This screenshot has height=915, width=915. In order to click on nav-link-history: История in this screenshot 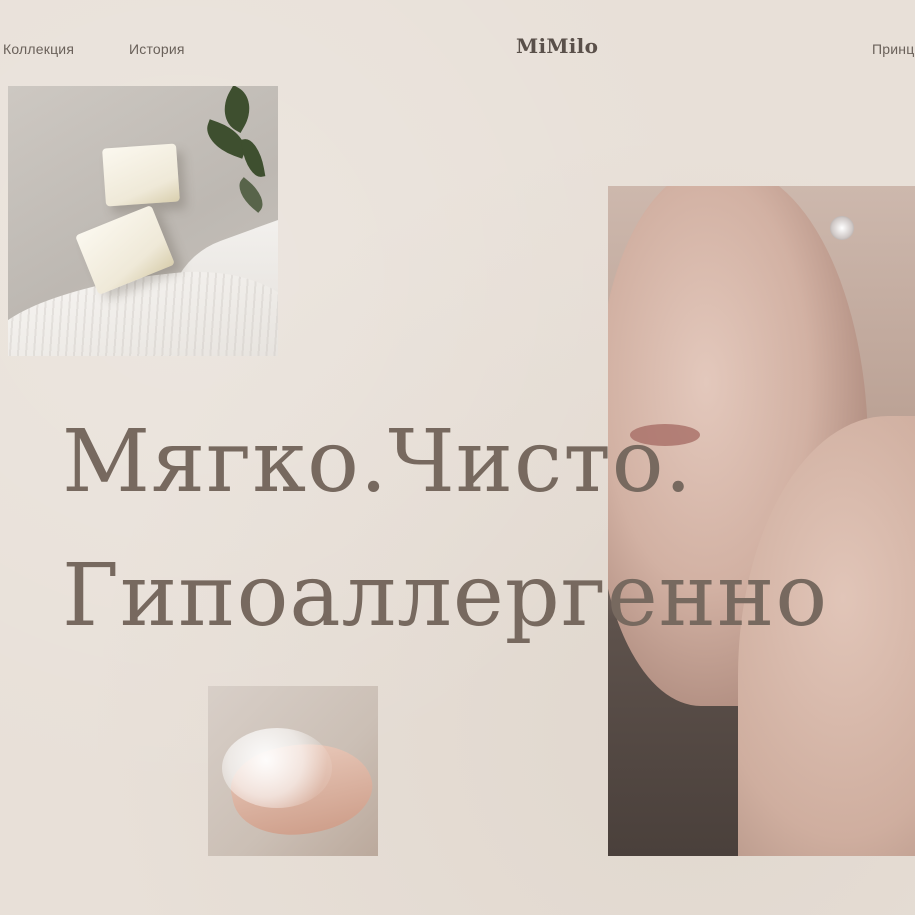, I will do `click(157, 49)`.